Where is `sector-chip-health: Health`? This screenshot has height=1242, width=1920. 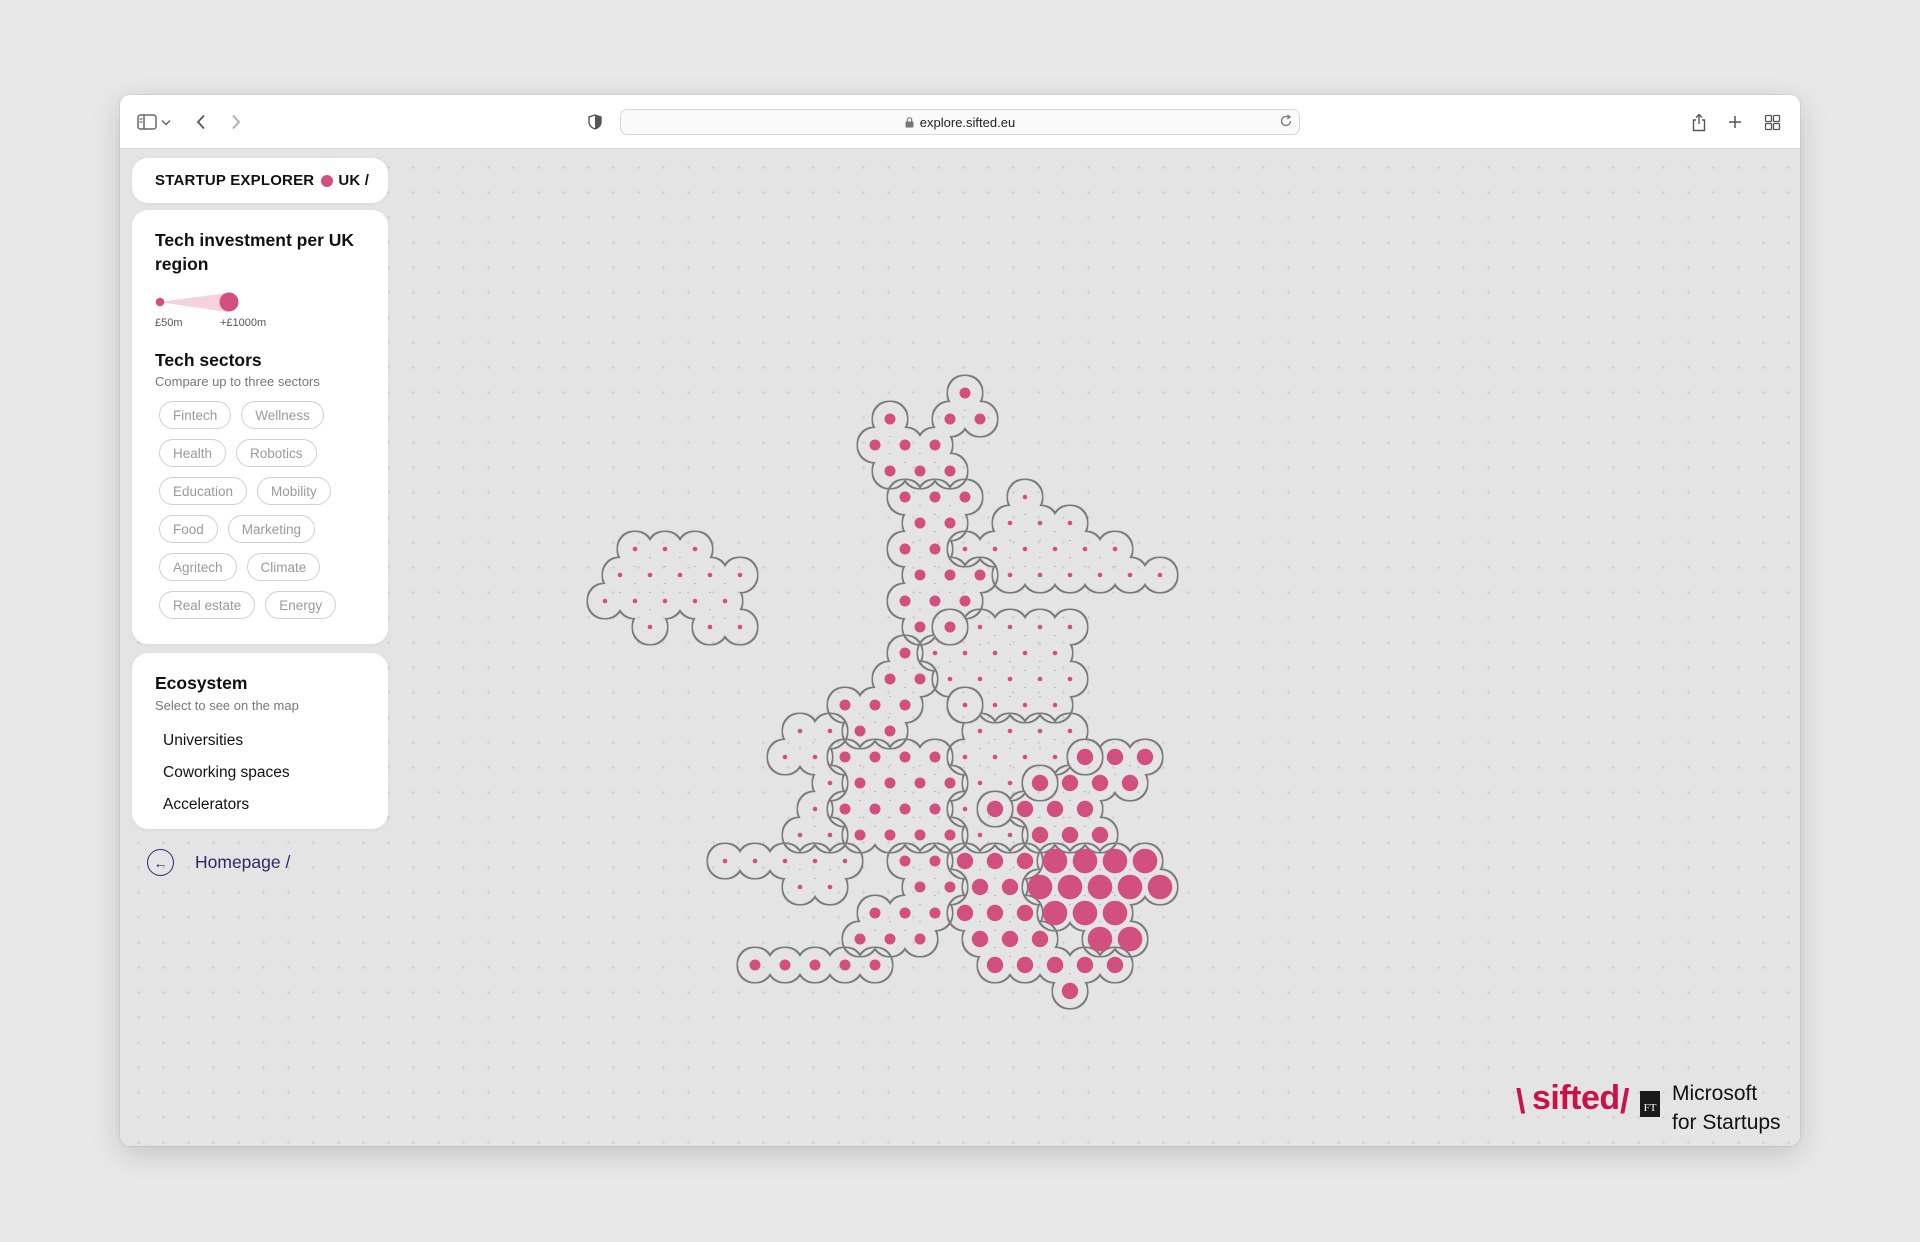
sector-chip-health: Health is located at coordinates (193, 453).